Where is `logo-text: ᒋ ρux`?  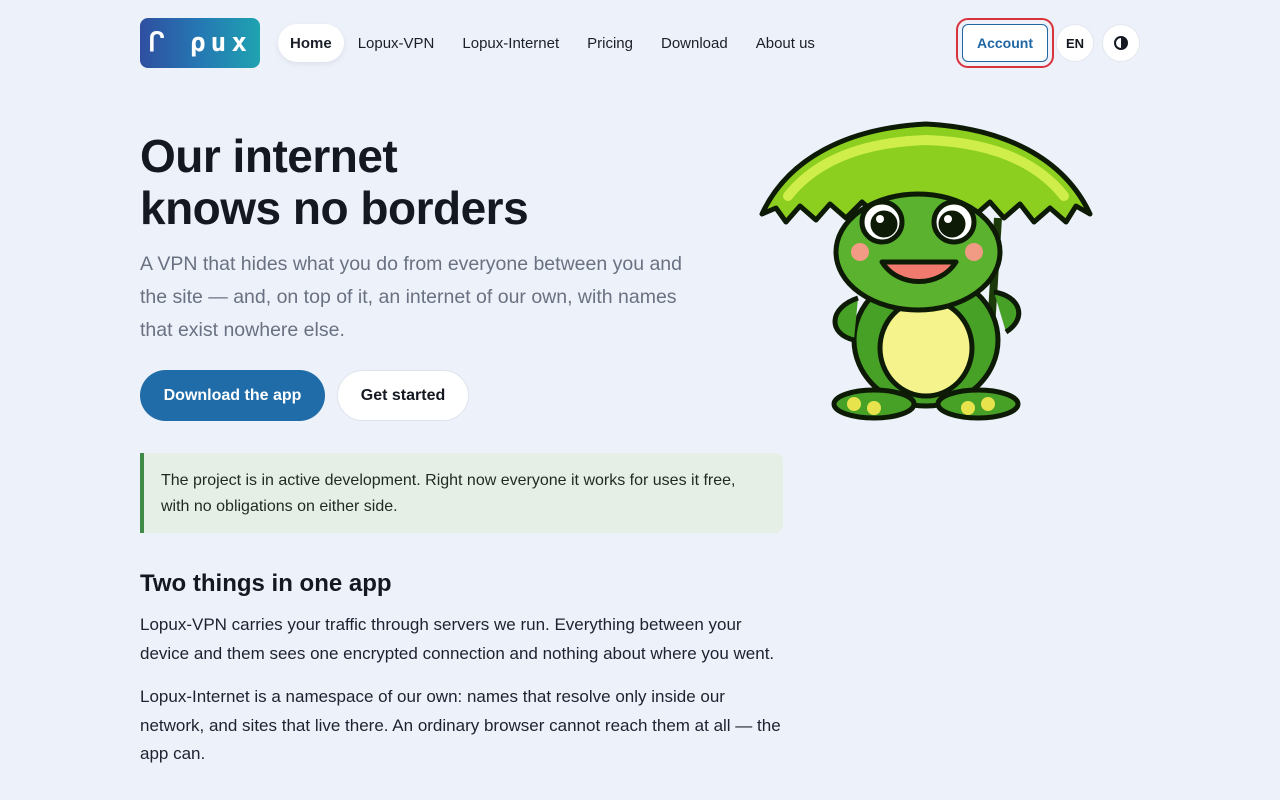
logo-text: ᒋ ρux is located at coordinates (200, 43).